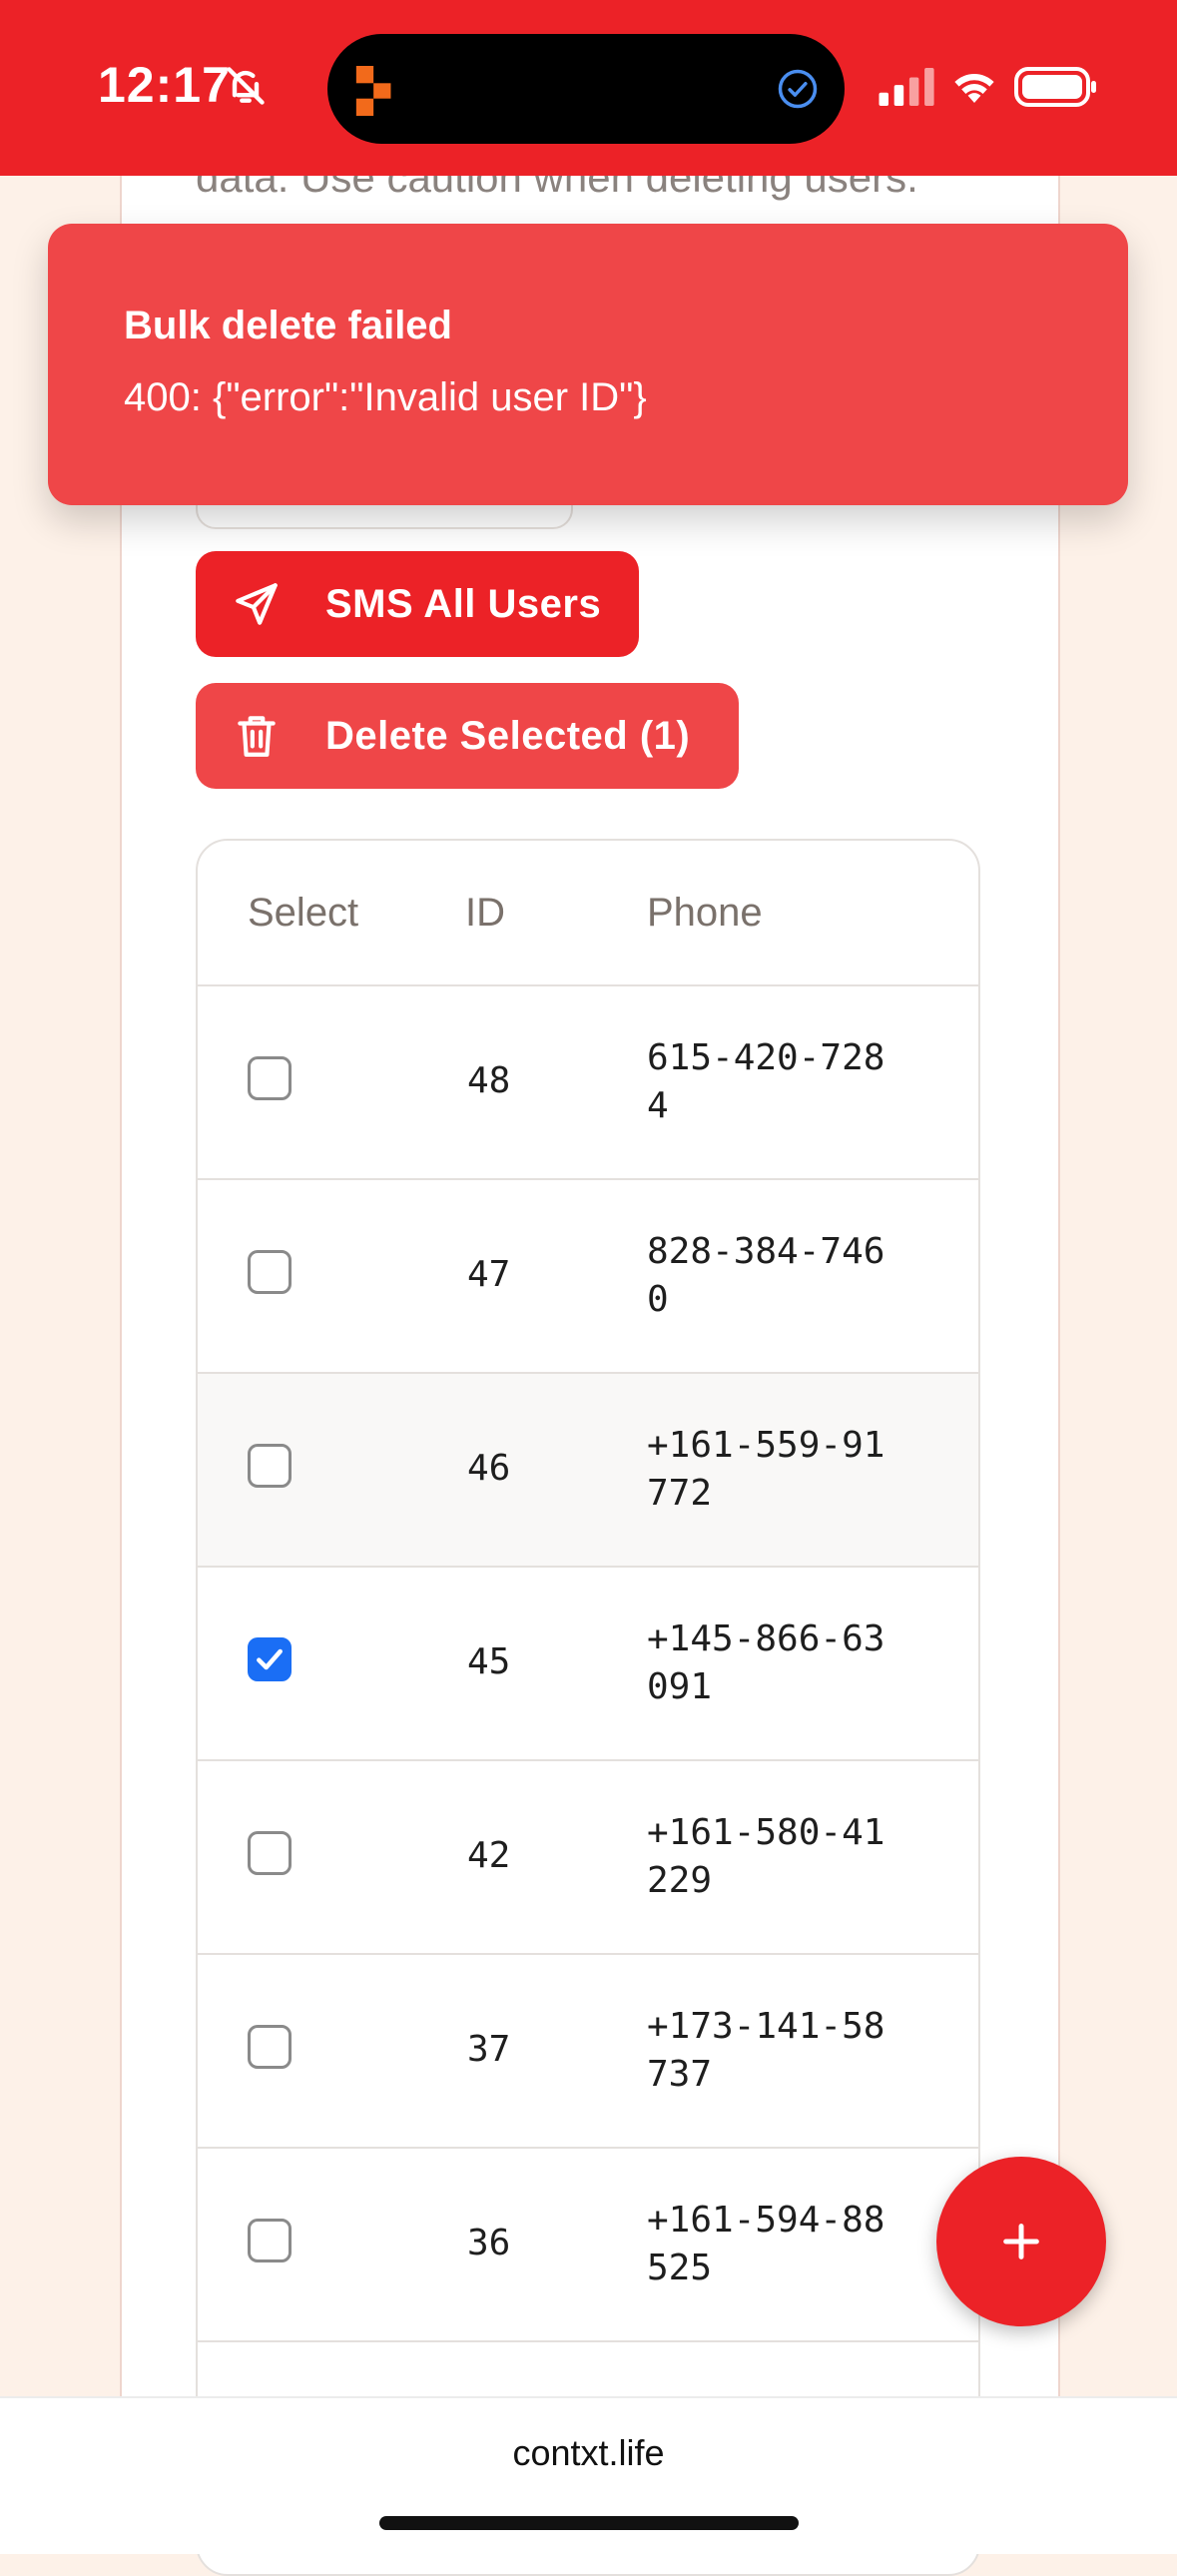 This screenshot has width=1177, height=2576. What do you see at coordinates (246, 86) in the screenshot?
I see `bell-slash-icon` at bounding box center [246, 86].